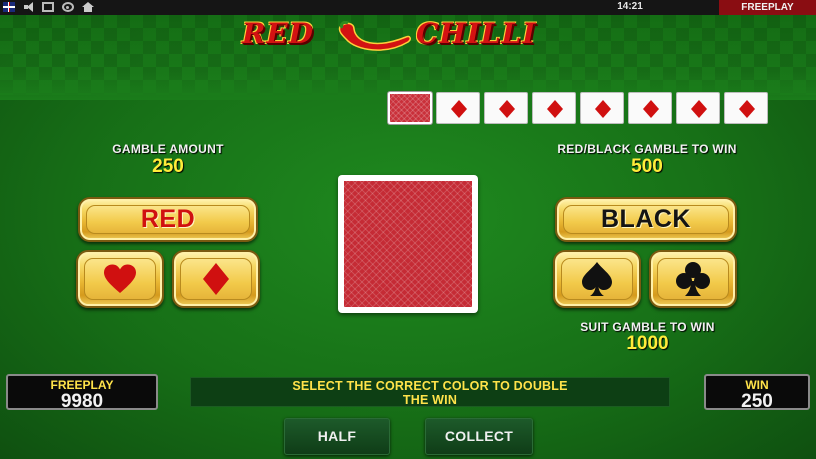  What do you see at coordinates (757, 401) in the screenshot?
I see `win-value: 250` at bounding box center [757, 401].